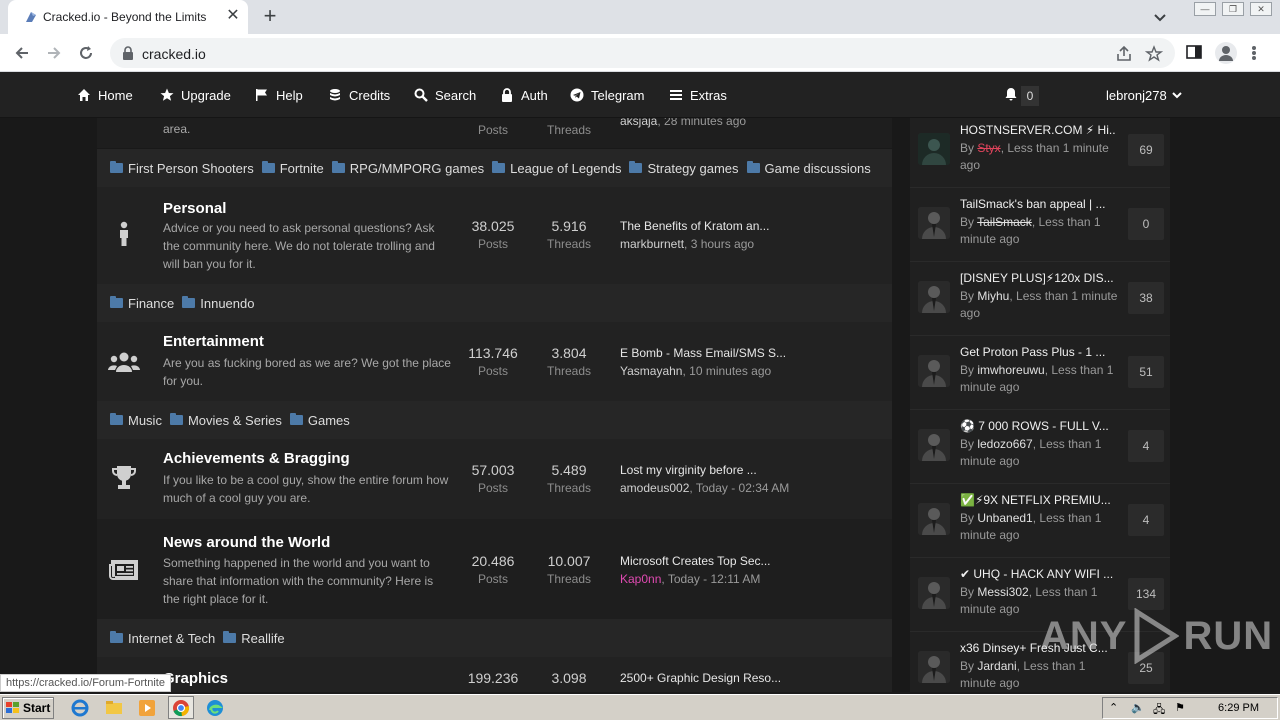 The image size is (1280, 720). I want to click on network-icon: 🖧, so click(1159, 710).